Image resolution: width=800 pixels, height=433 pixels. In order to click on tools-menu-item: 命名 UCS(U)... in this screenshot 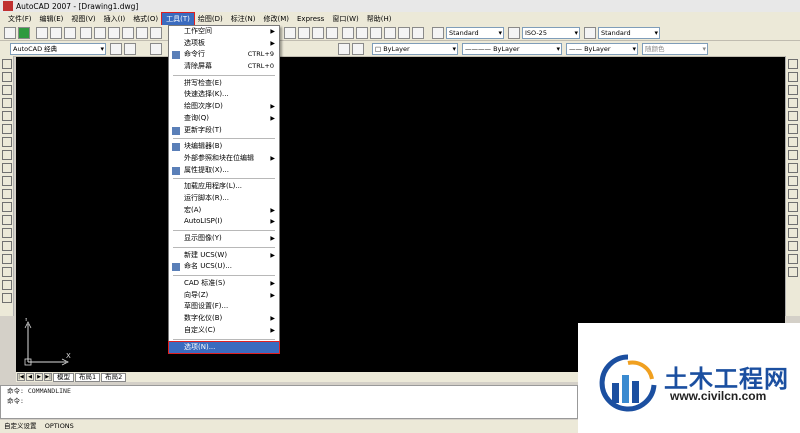, I will do `click(224, 267)`.